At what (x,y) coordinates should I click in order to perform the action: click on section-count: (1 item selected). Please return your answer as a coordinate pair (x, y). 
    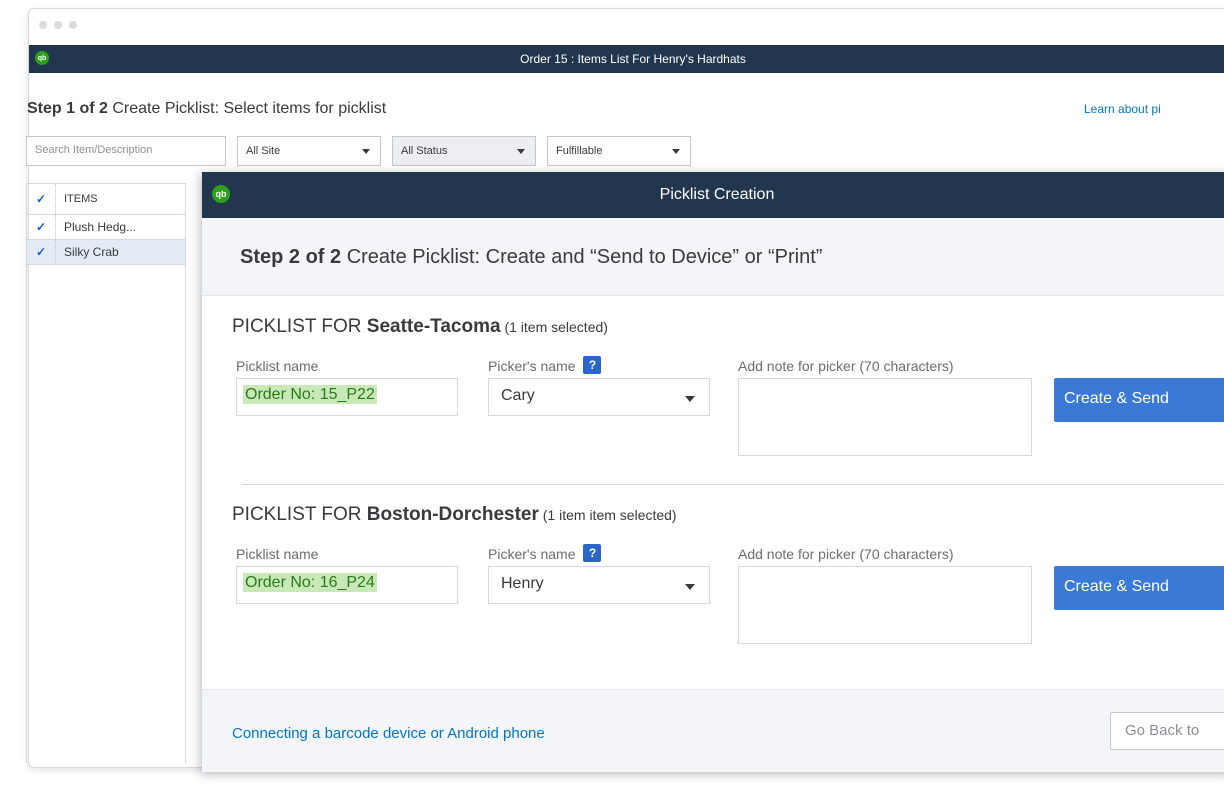
    Looking at the image, I should click on (554, 327).